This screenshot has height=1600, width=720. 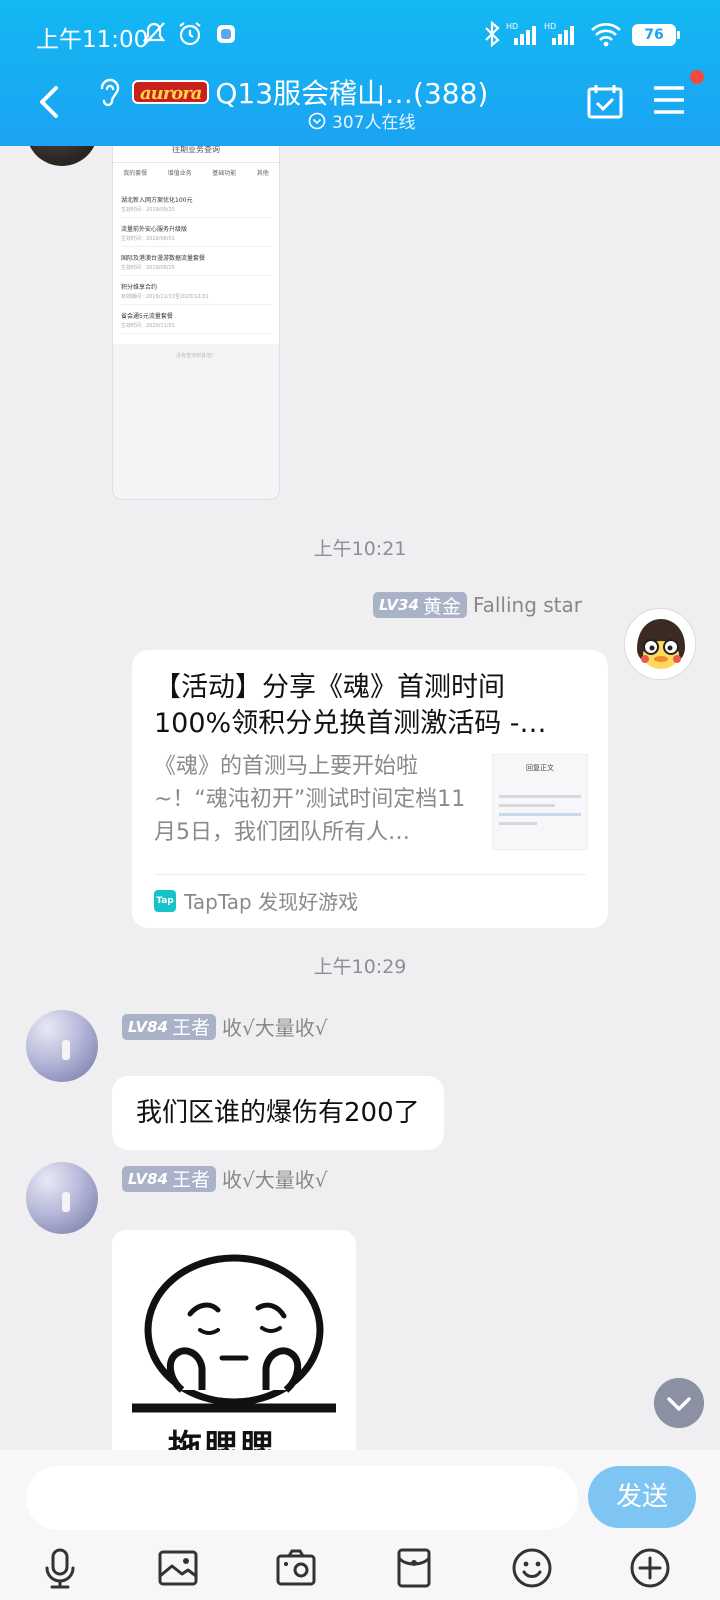 What do you see at coordinates (532, 1568) in the screenshot?
I see `emoji-icon` at bounding box center [532, 1568].